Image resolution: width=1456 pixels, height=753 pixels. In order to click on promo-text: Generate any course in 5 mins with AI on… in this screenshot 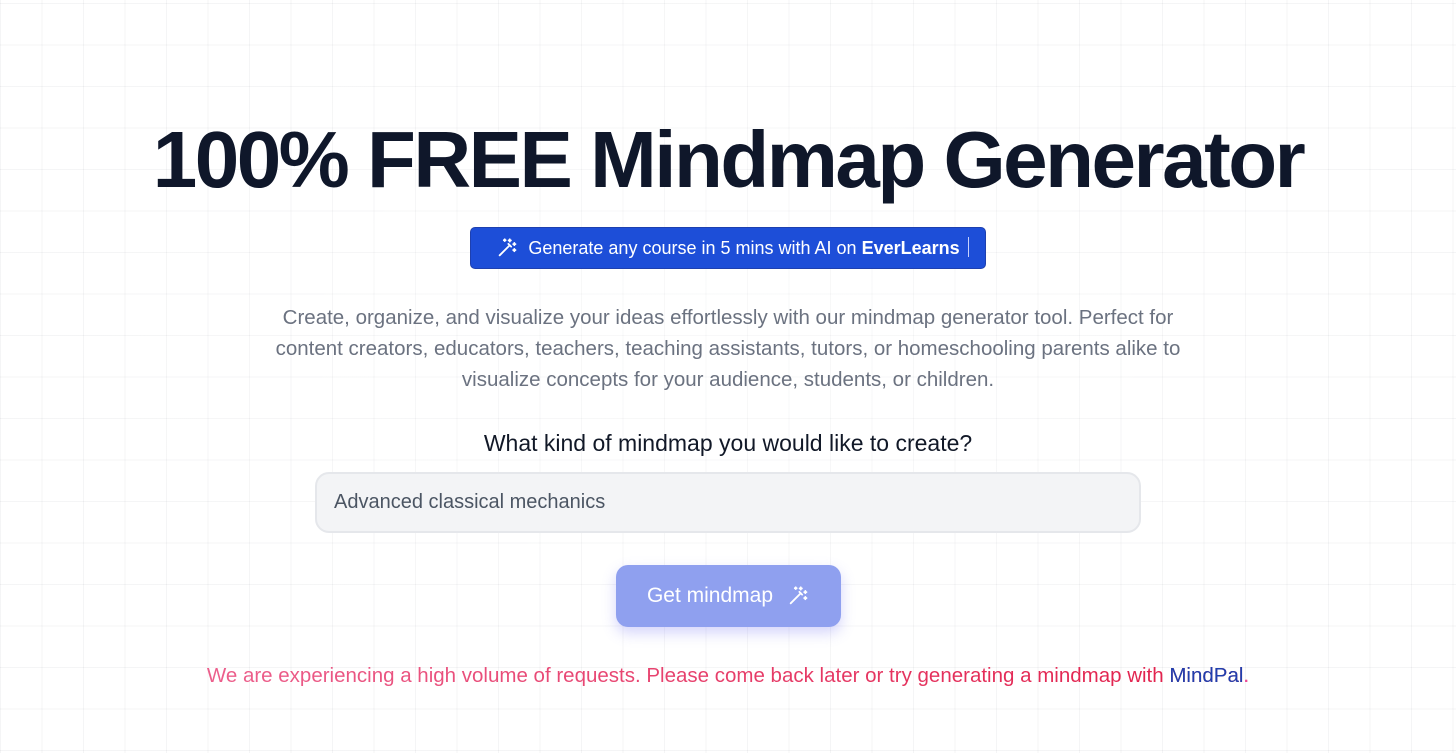, I will do `click(744, 247)`.